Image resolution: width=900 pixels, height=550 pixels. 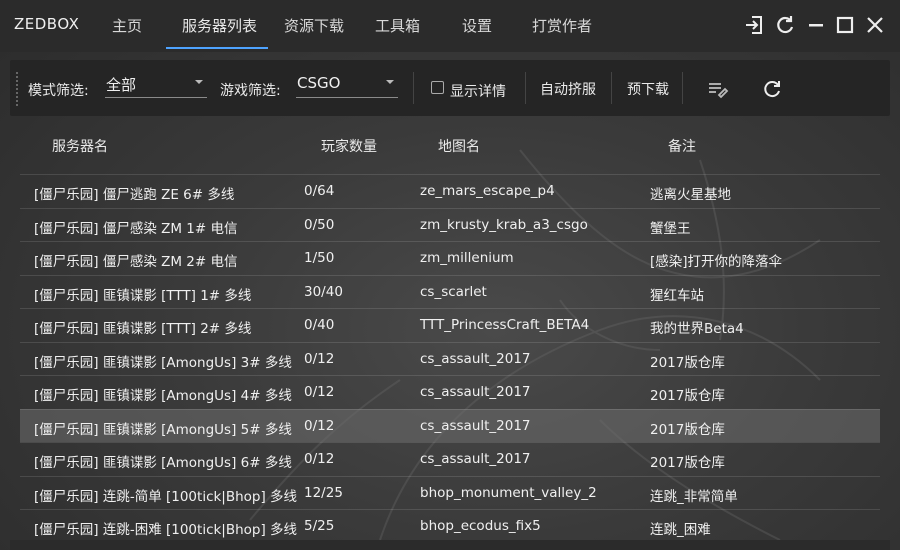 What do you see at coordinates (562, 25) in the screenshot?
I see `tab-donate: 打赏作者` at bounding box center [562, 25].